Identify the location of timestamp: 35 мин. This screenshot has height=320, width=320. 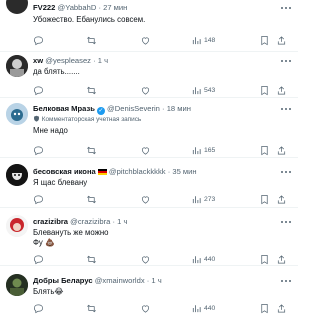
(184, 171).